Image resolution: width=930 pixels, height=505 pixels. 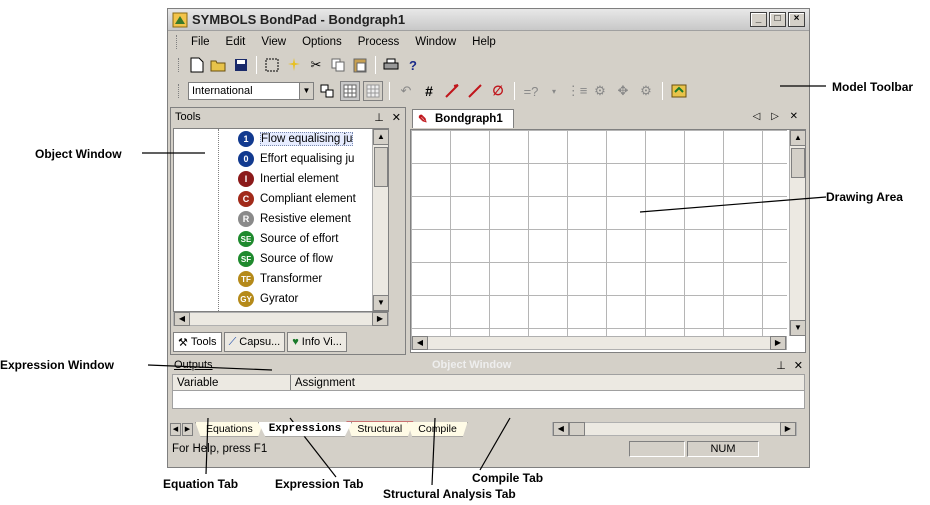 What do you see at coordinates (193, 365) in the screenshot?
I see `outputs-title: Outputs` at bounding box center [193, 365].